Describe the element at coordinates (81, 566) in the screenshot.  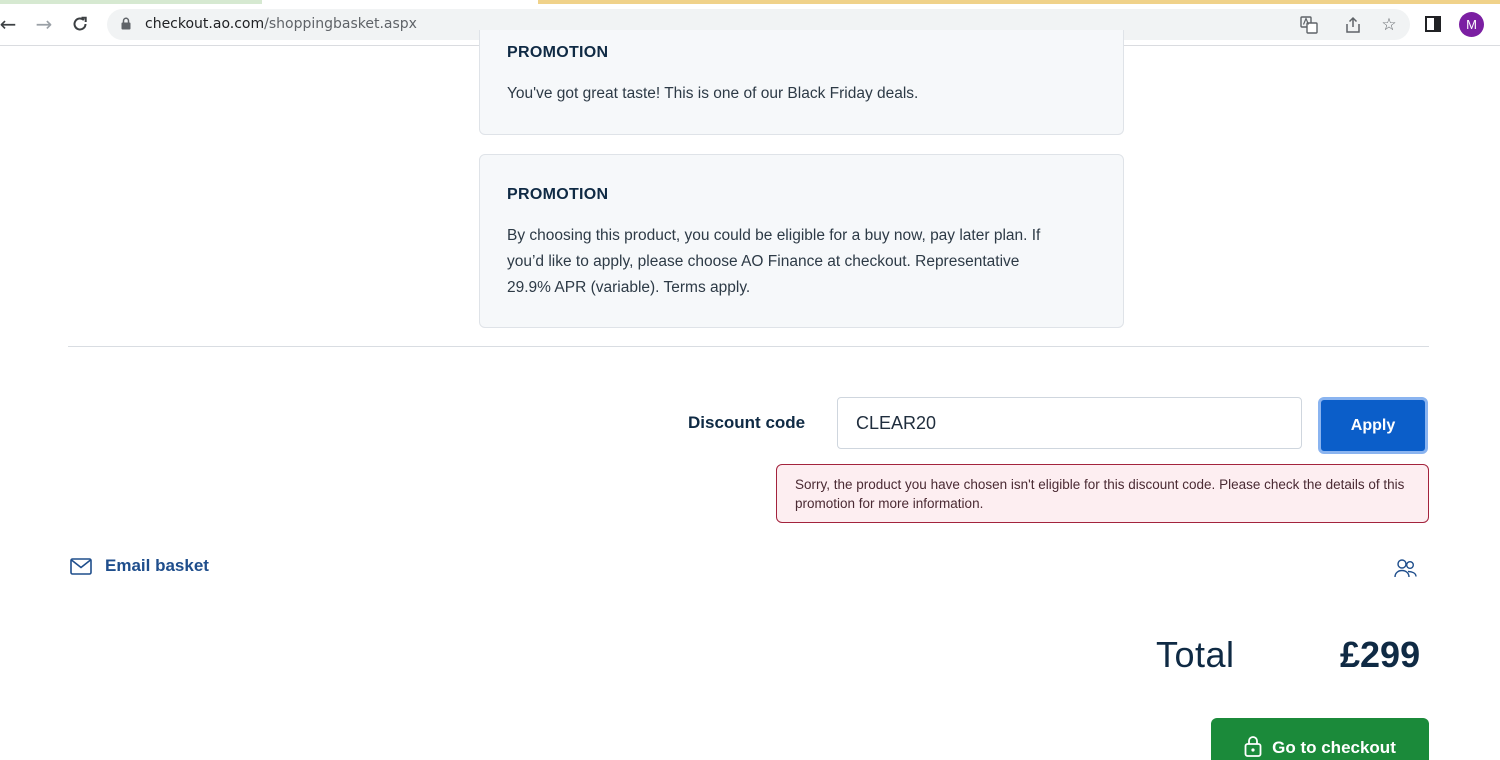
I see `envelope-icon` at that location.